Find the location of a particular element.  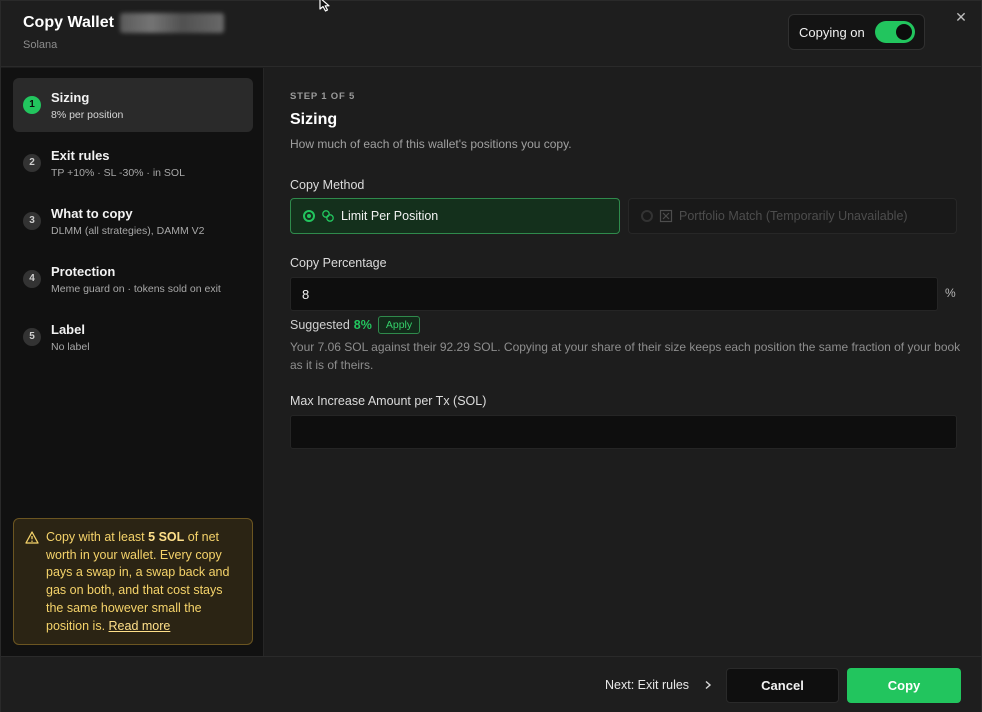

modal-header: Copy Wallet Solana Copying on ✕ is located at coordinates (491, 34).